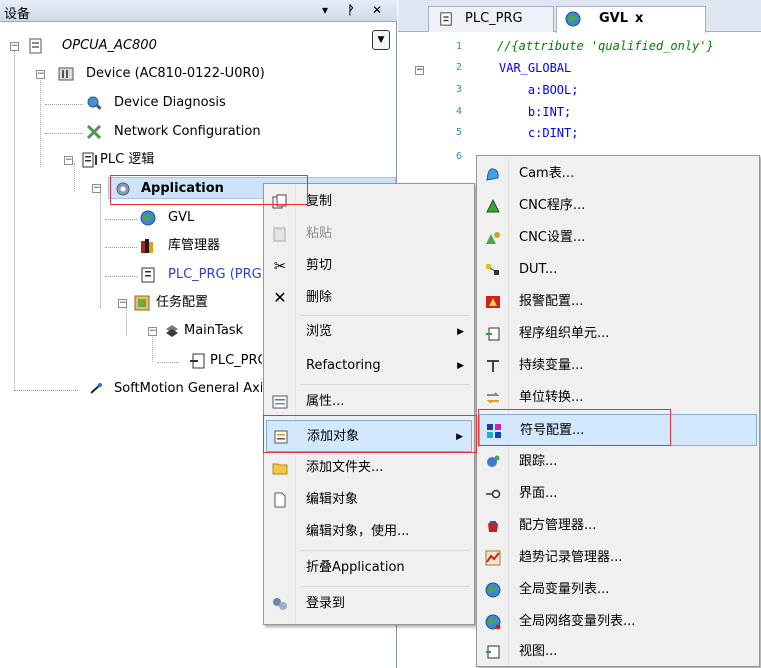 The image size is (761, 668). What do you see at coordinates (605, 46) in the screenshot?
I see `code-line-1: //{attribute 'qualified_only'}` at bounding box center [605, 46].